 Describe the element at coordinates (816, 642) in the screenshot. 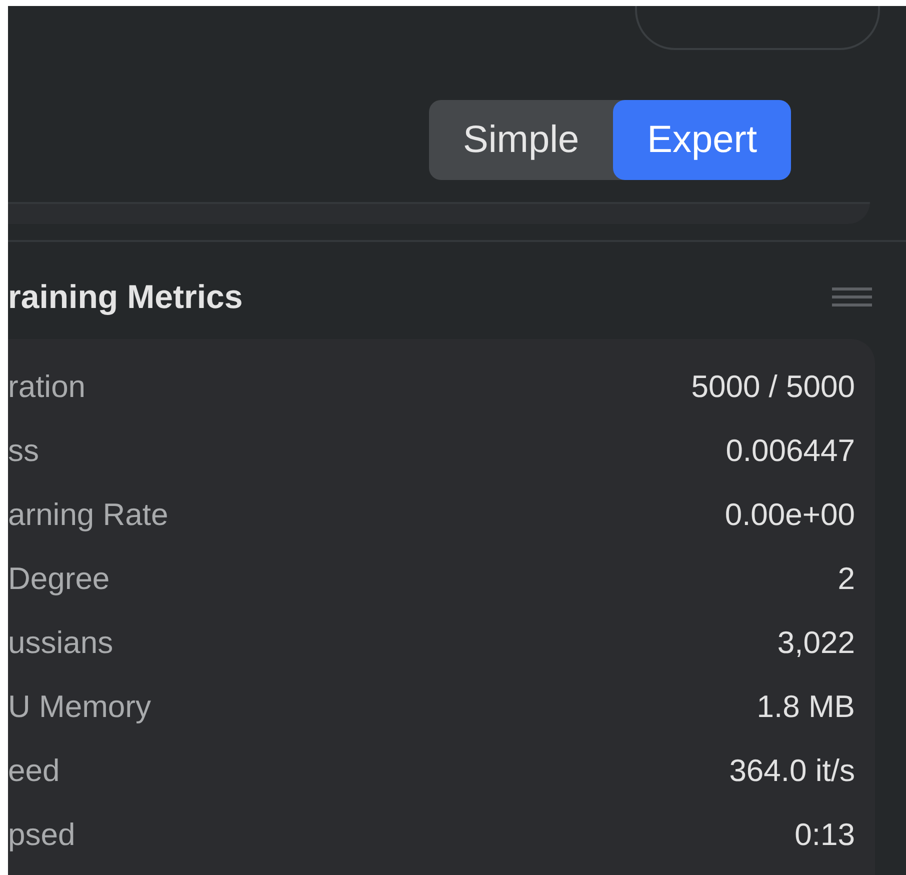

I see `metric-value: 3,022` at that location.